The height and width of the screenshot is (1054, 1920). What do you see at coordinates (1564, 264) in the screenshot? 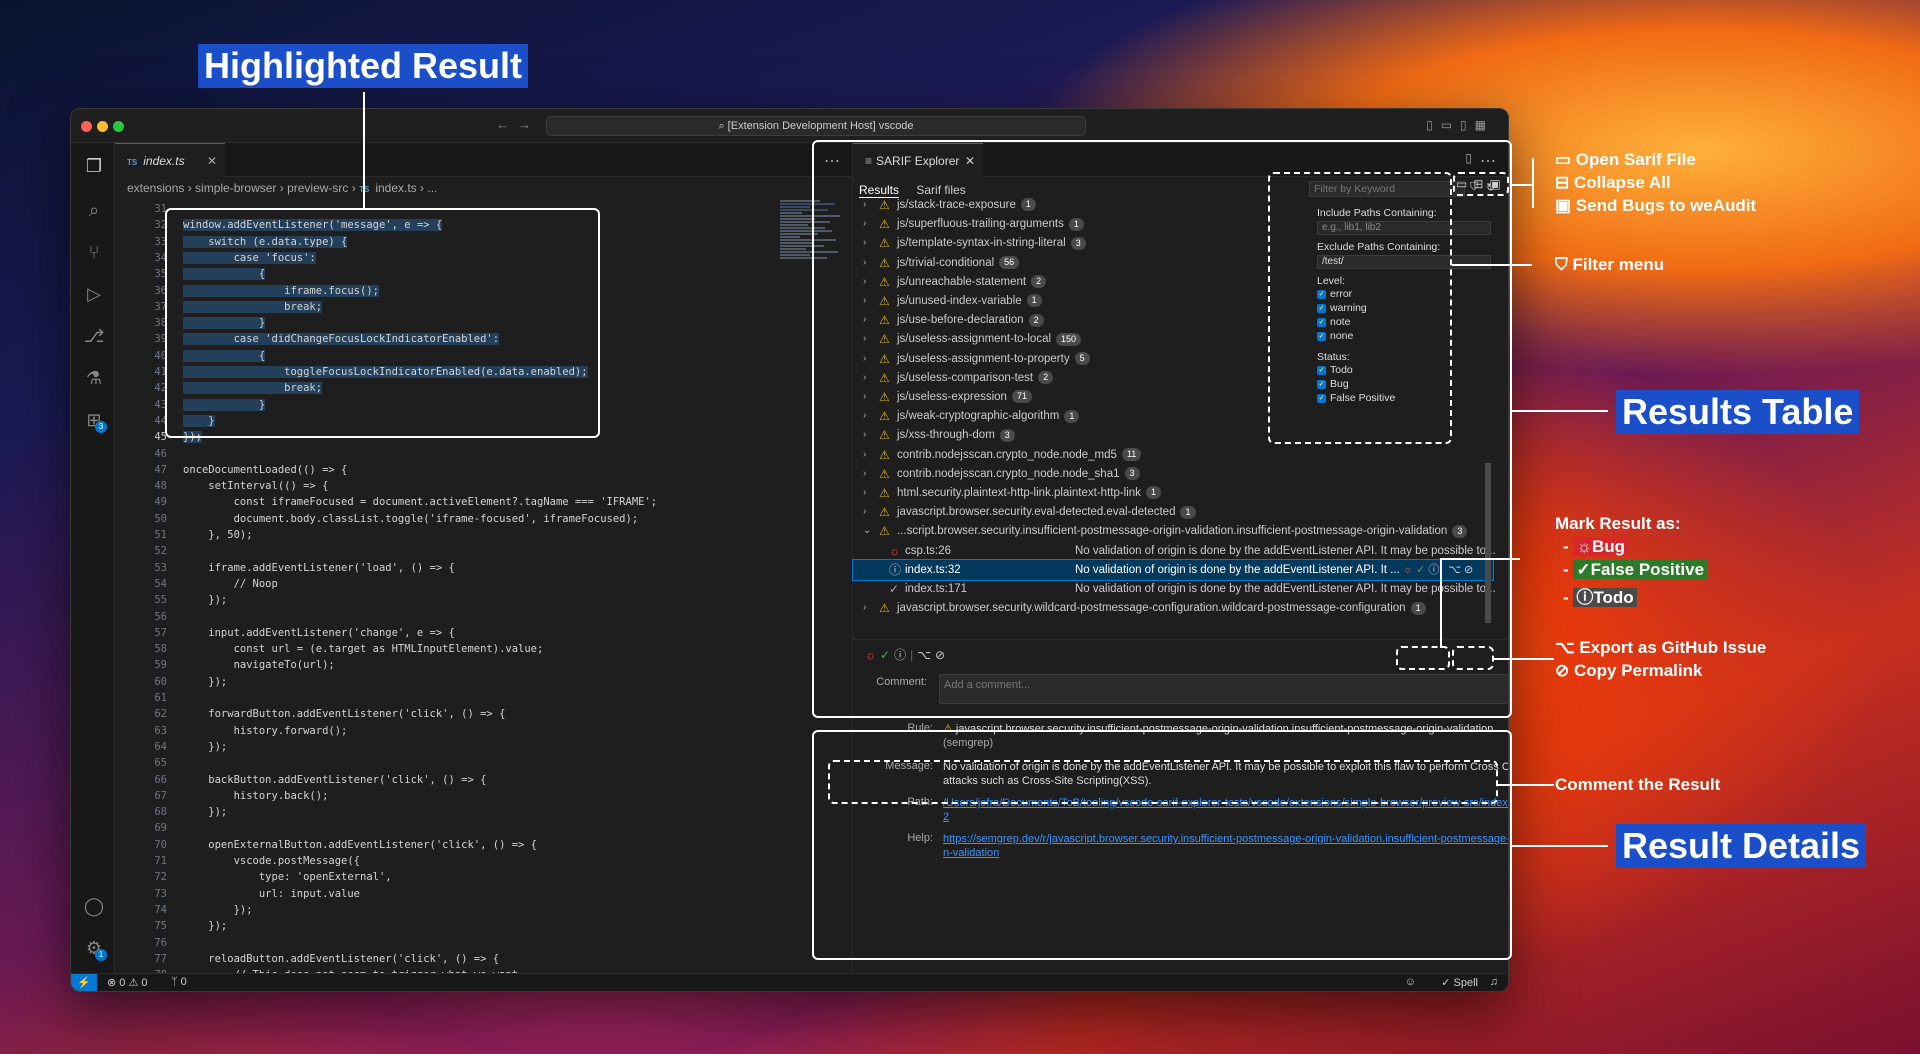
I see `filter-icon: ⛉` at bounding box center [1564, 264].